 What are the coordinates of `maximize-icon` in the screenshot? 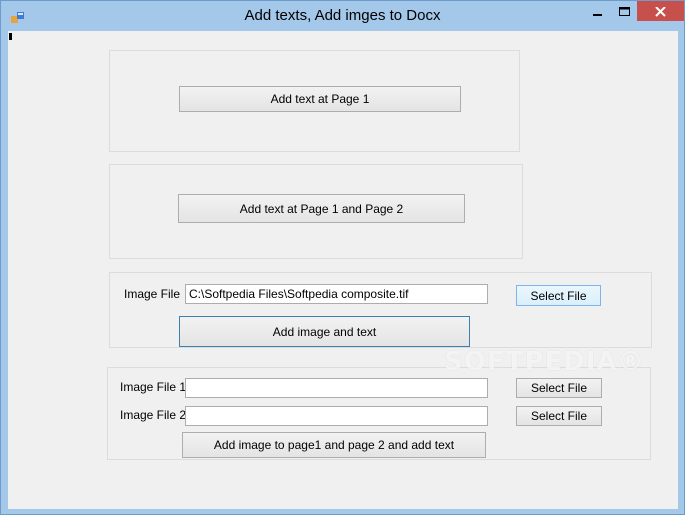 It's located at (624, 11).